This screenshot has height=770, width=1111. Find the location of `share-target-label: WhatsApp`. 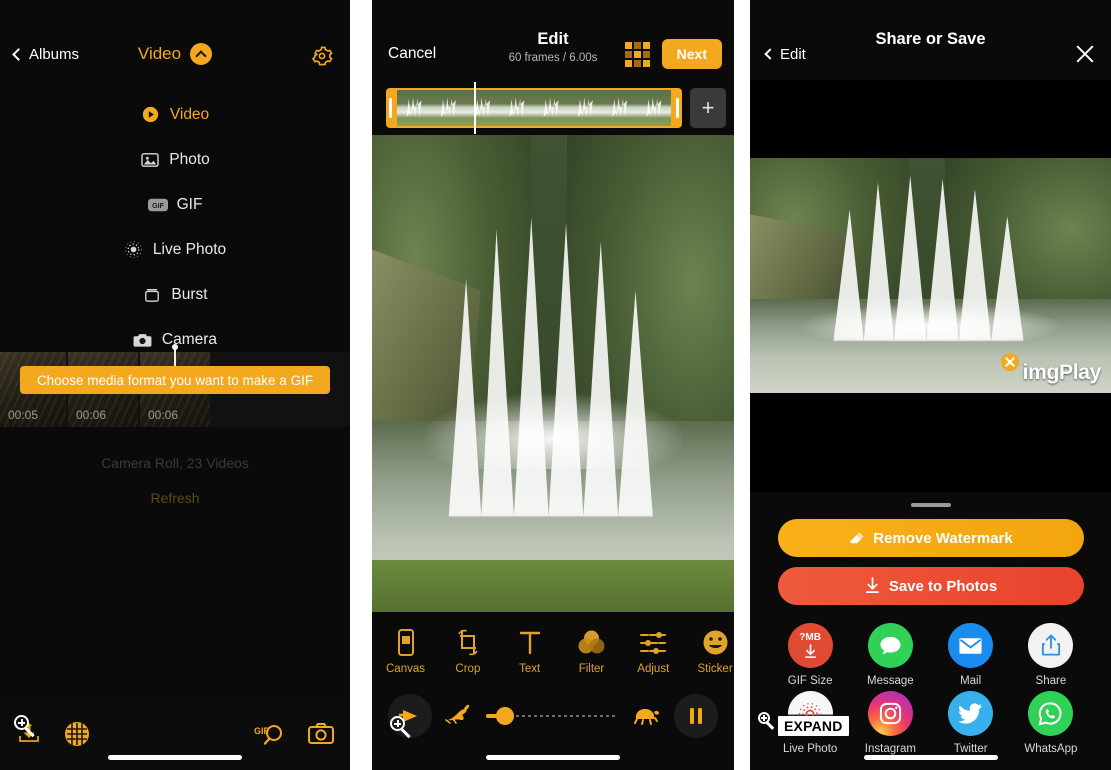

share-target-label: WhatsApp is located at coordinates (1051, 749).